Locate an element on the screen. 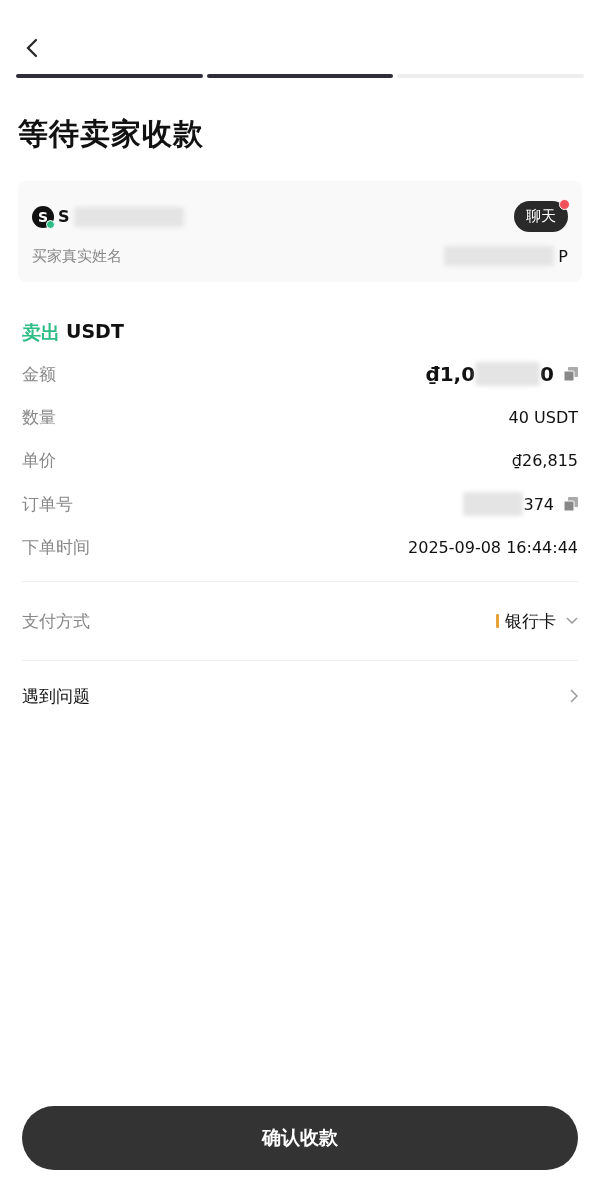 This screenshot has width=600, height=1200. avatar: S is located at coordinates (43, 216).